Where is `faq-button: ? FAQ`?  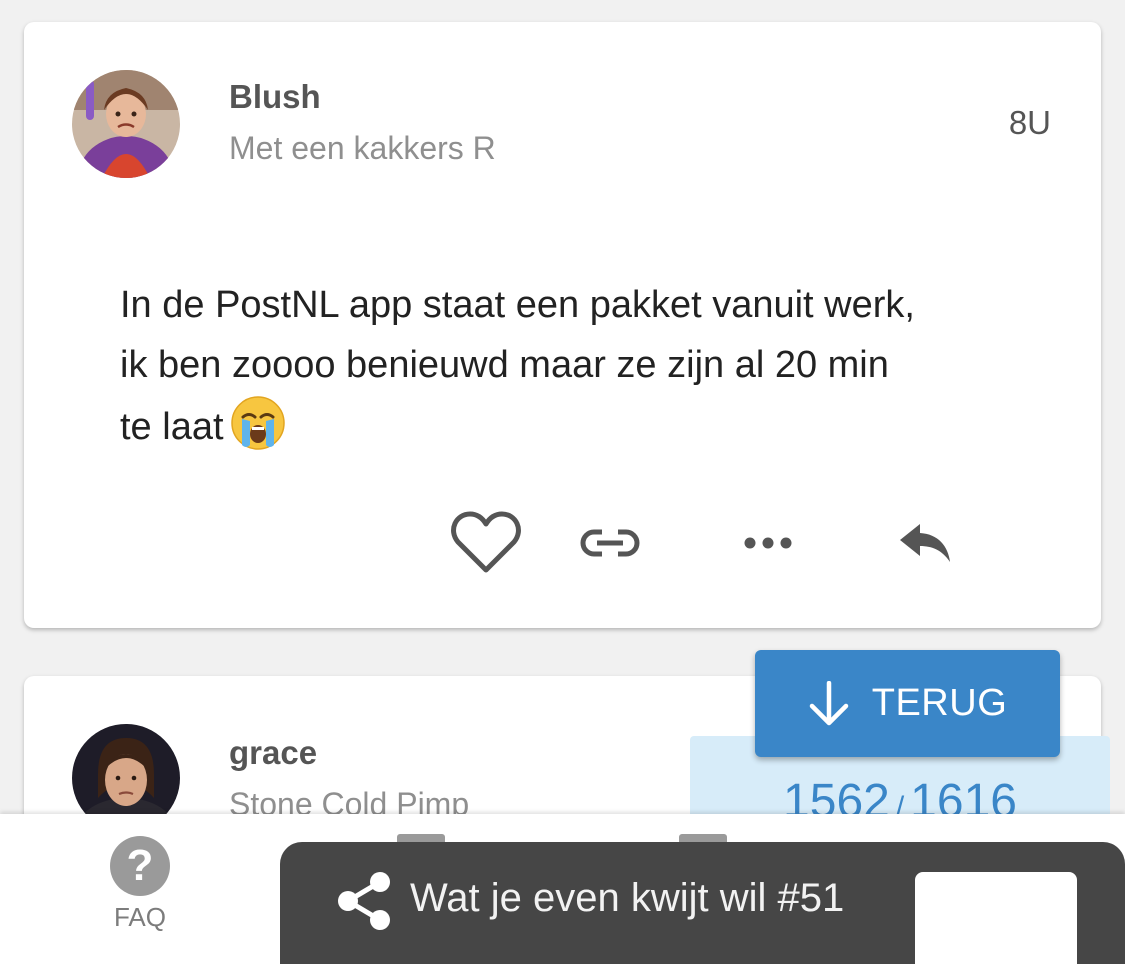 faq-button: ? FAQ is located at coordinates (140, 884).